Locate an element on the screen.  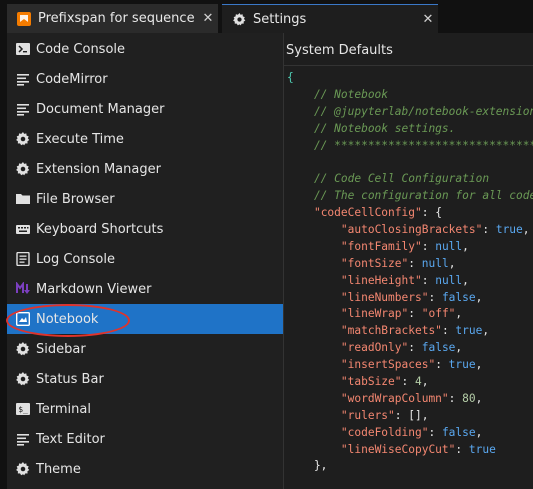
code-token: "rulers" is located at coordinates (367, 415).